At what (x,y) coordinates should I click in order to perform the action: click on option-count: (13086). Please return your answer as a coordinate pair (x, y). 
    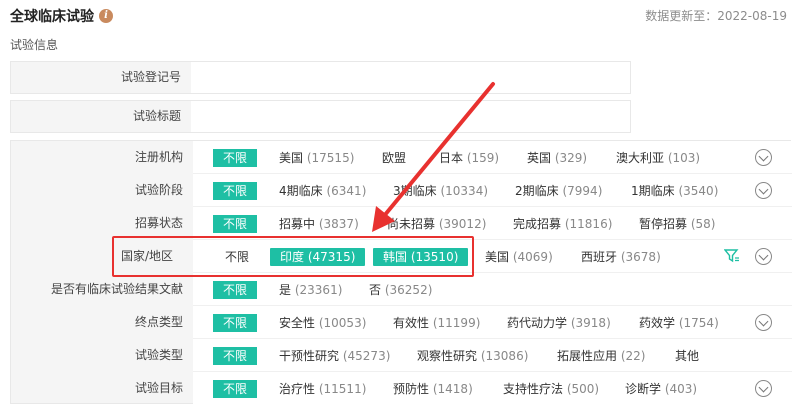
    Looking at the image, I should click on (504, 356).